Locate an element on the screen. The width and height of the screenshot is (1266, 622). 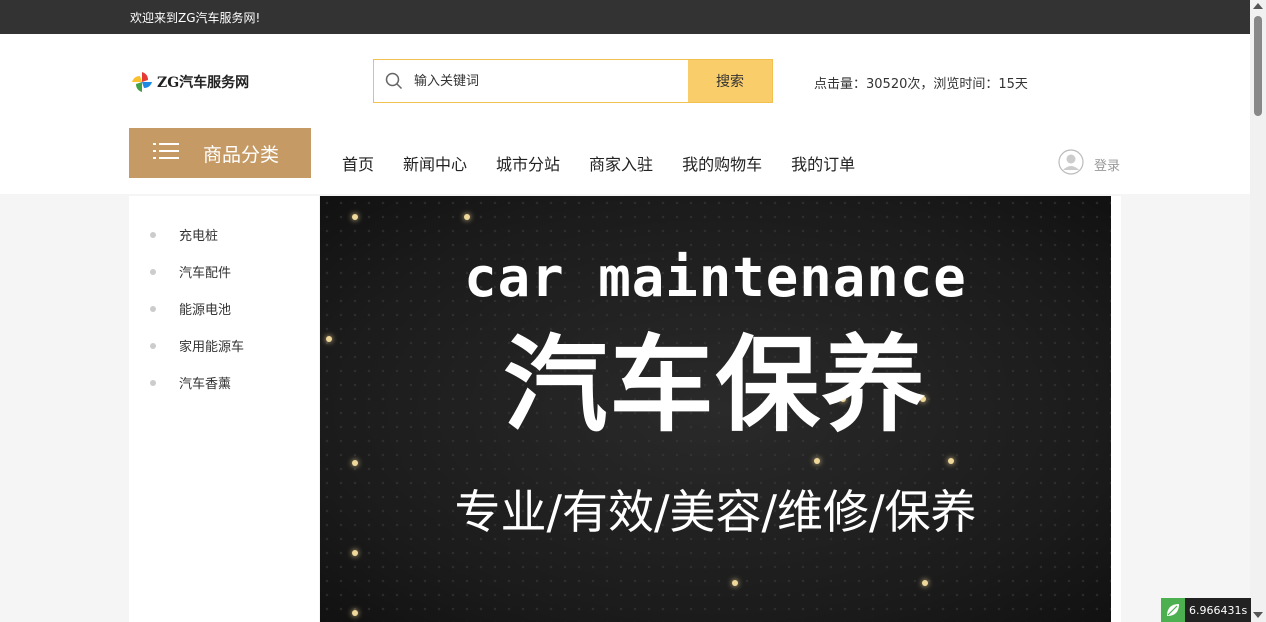
logo-text: ZG汽车服务网 is located at coordinates (203, 83).